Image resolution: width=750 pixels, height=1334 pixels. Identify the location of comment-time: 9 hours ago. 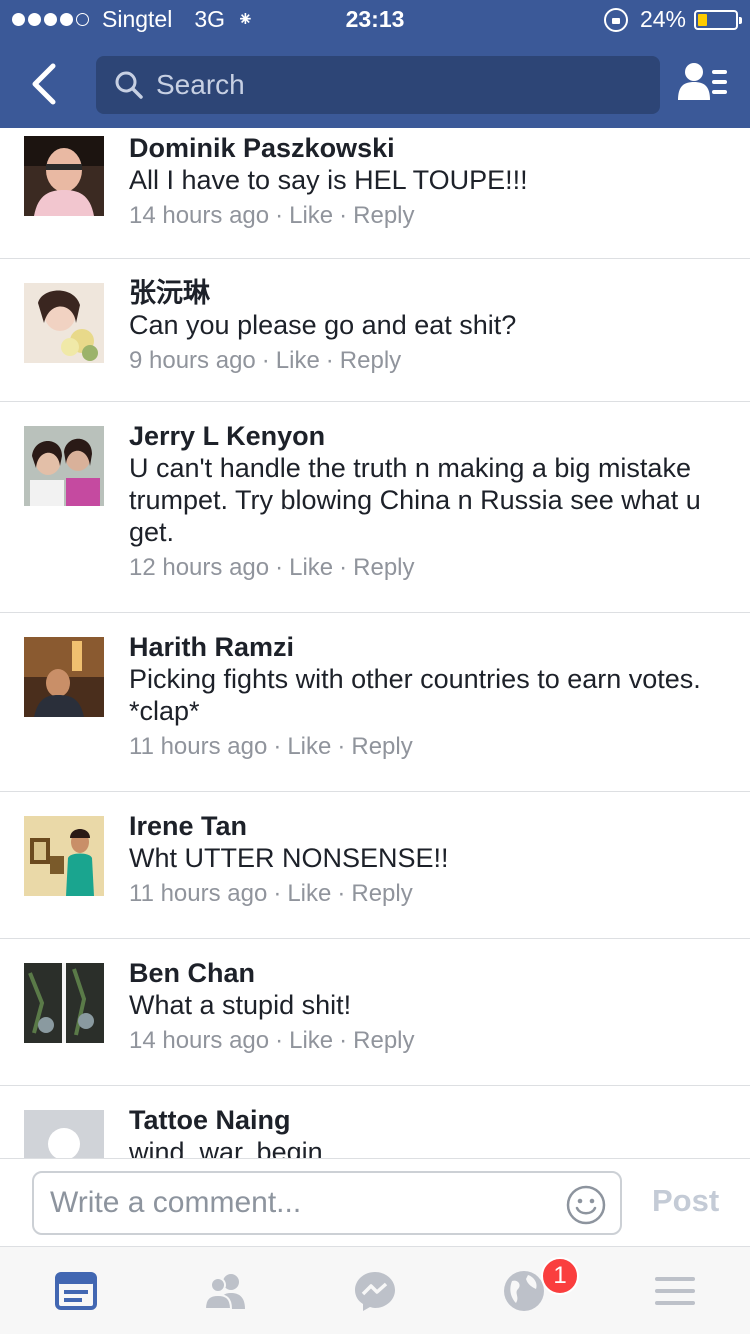
(192, 360).